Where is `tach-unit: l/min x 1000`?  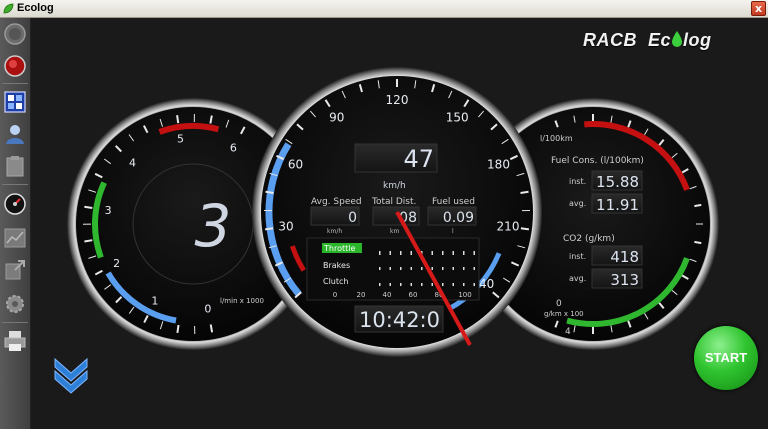 tach-unit: l/min x 1000 is located at coordinates (242, 301).